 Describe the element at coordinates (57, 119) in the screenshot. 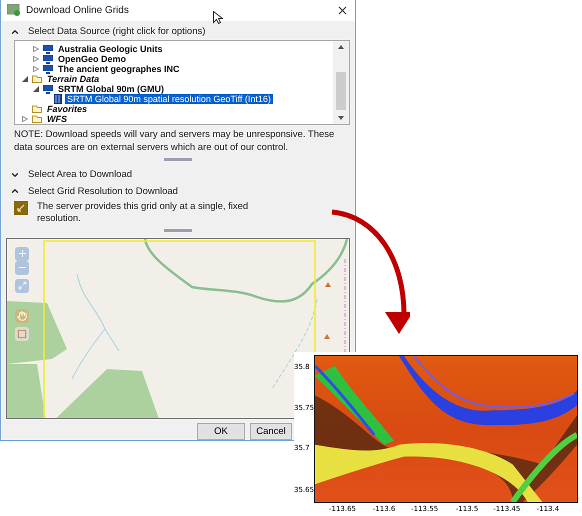

I see `tree-item: WFS` at that location.